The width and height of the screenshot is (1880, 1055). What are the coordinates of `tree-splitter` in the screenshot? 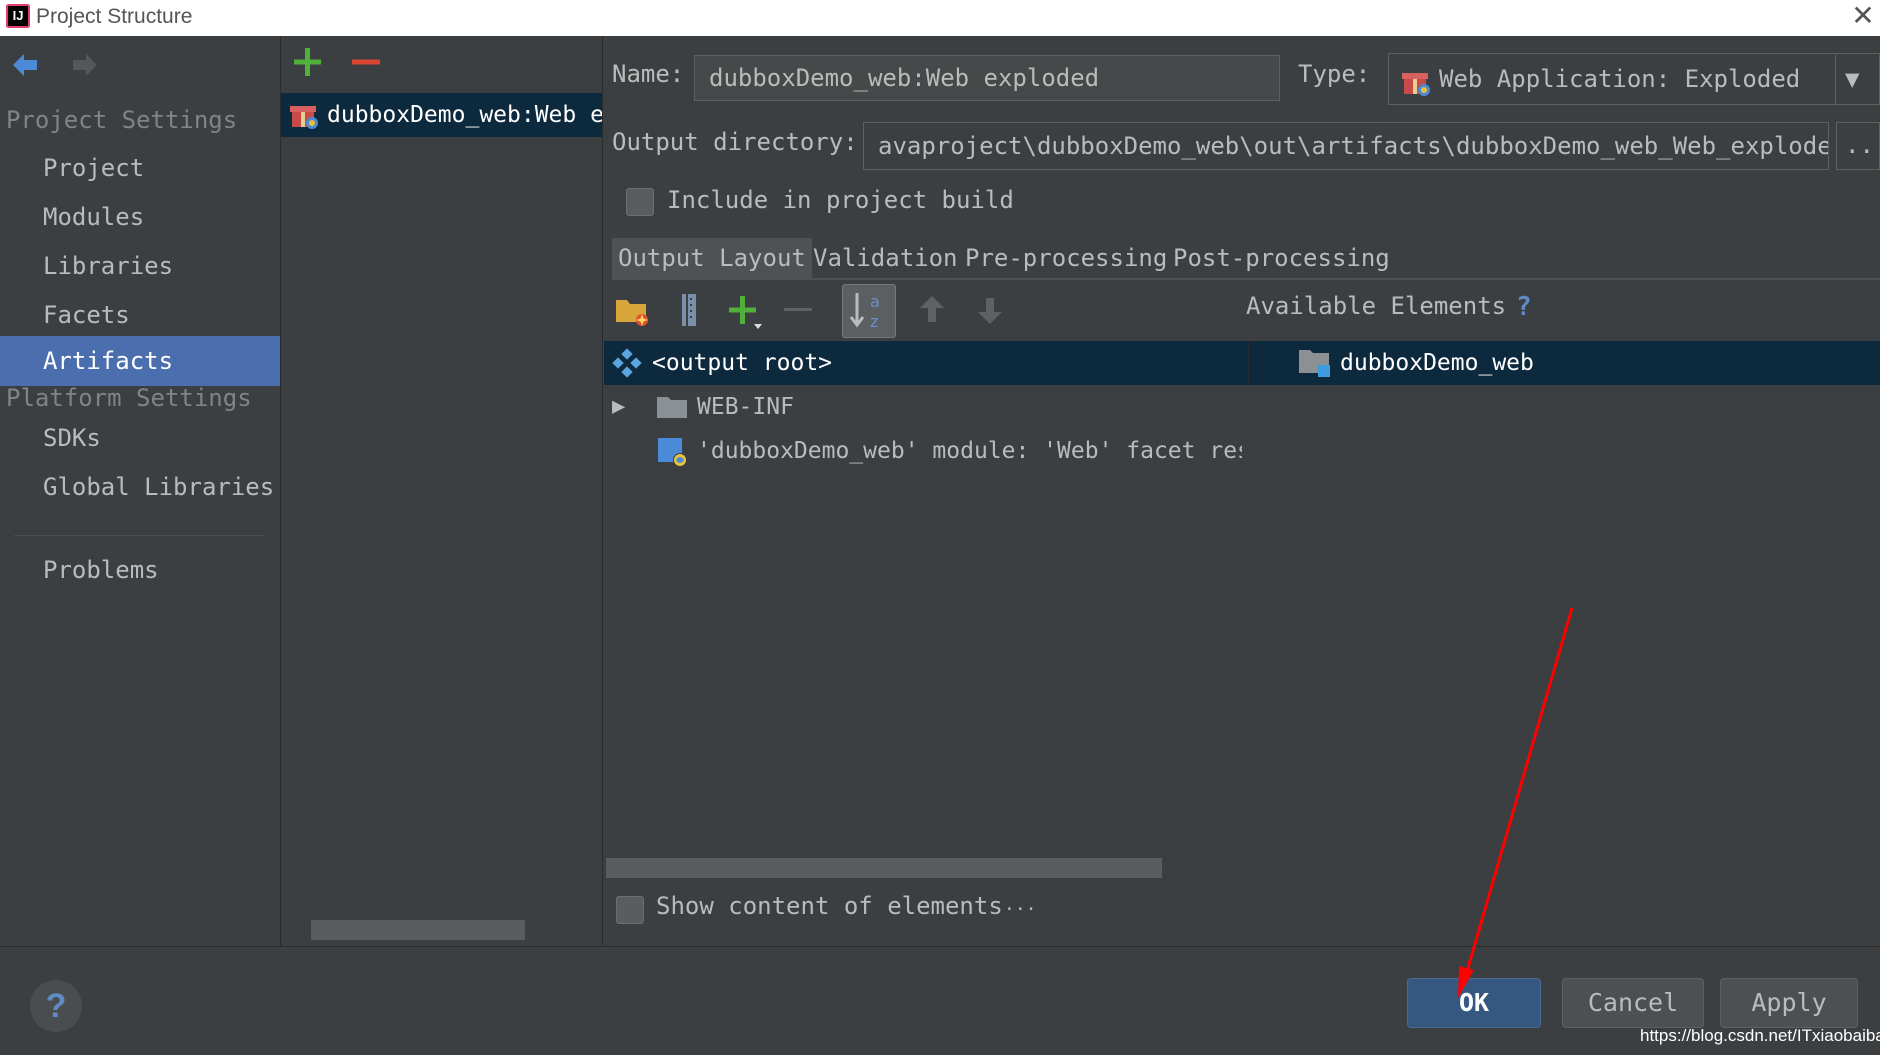 It's located at (1248, 363).